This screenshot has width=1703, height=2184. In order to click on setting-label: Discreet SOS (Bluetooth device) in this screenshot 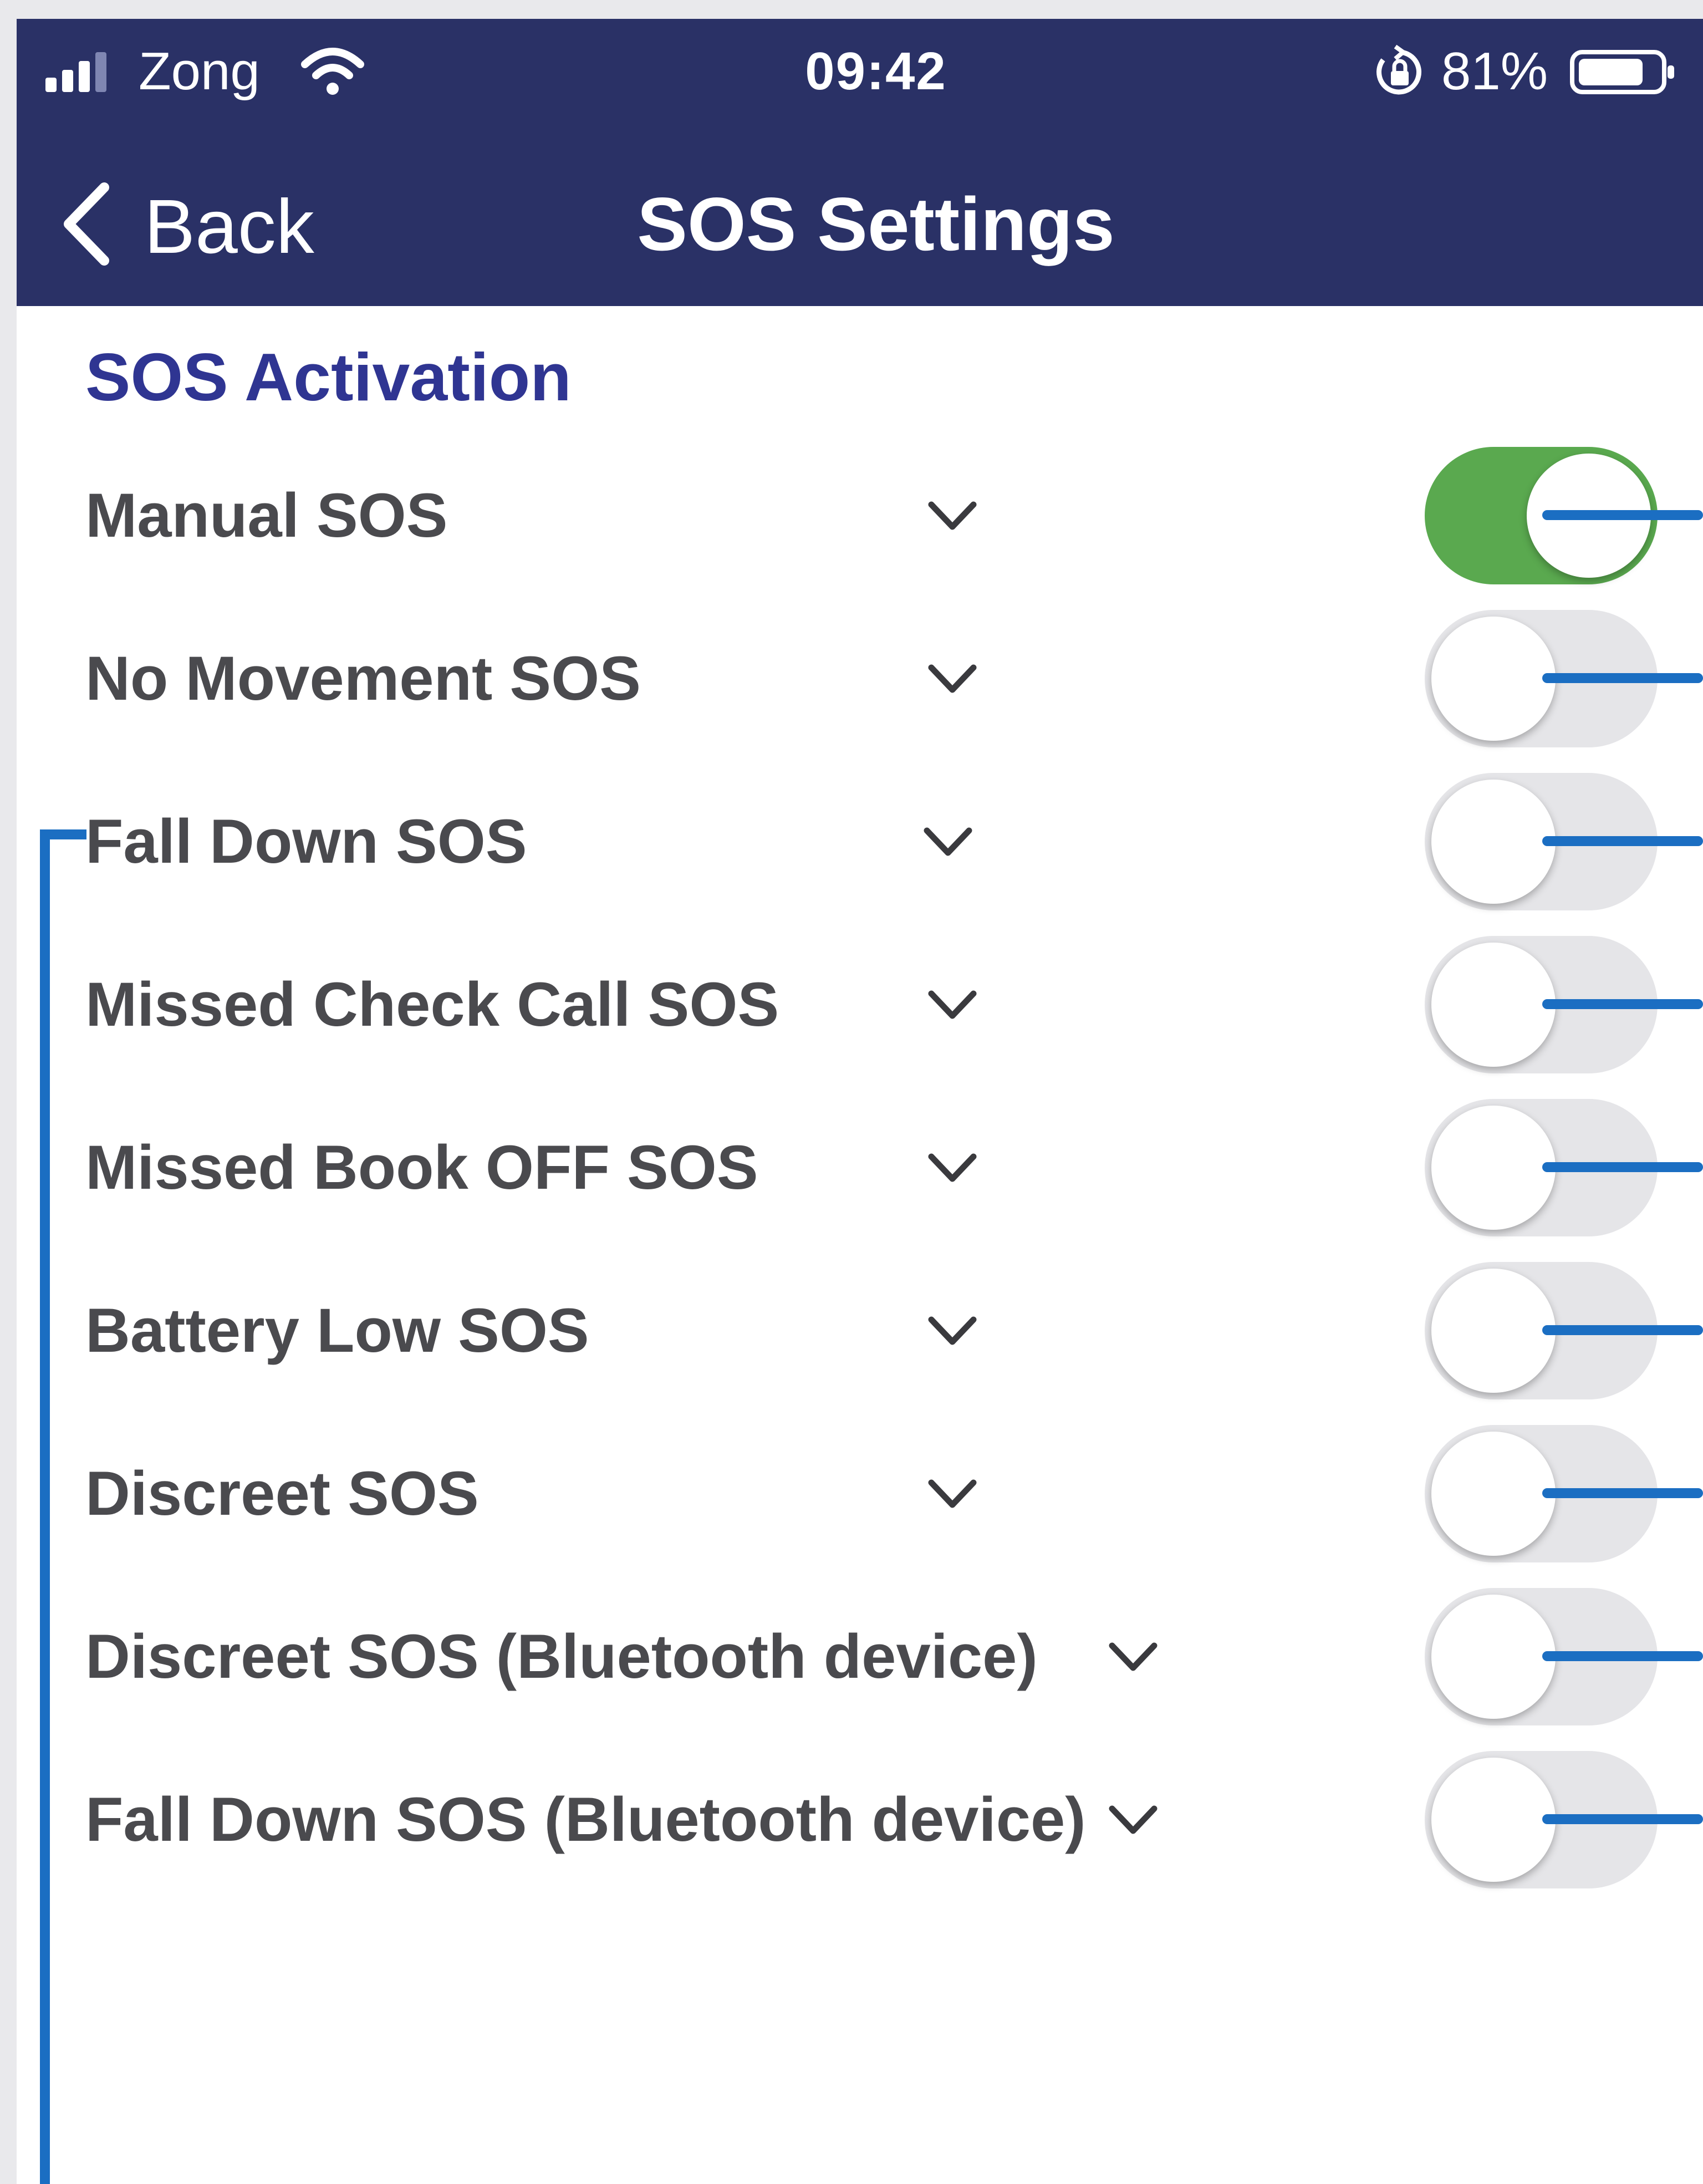, I will do `click(561, 1657)`.